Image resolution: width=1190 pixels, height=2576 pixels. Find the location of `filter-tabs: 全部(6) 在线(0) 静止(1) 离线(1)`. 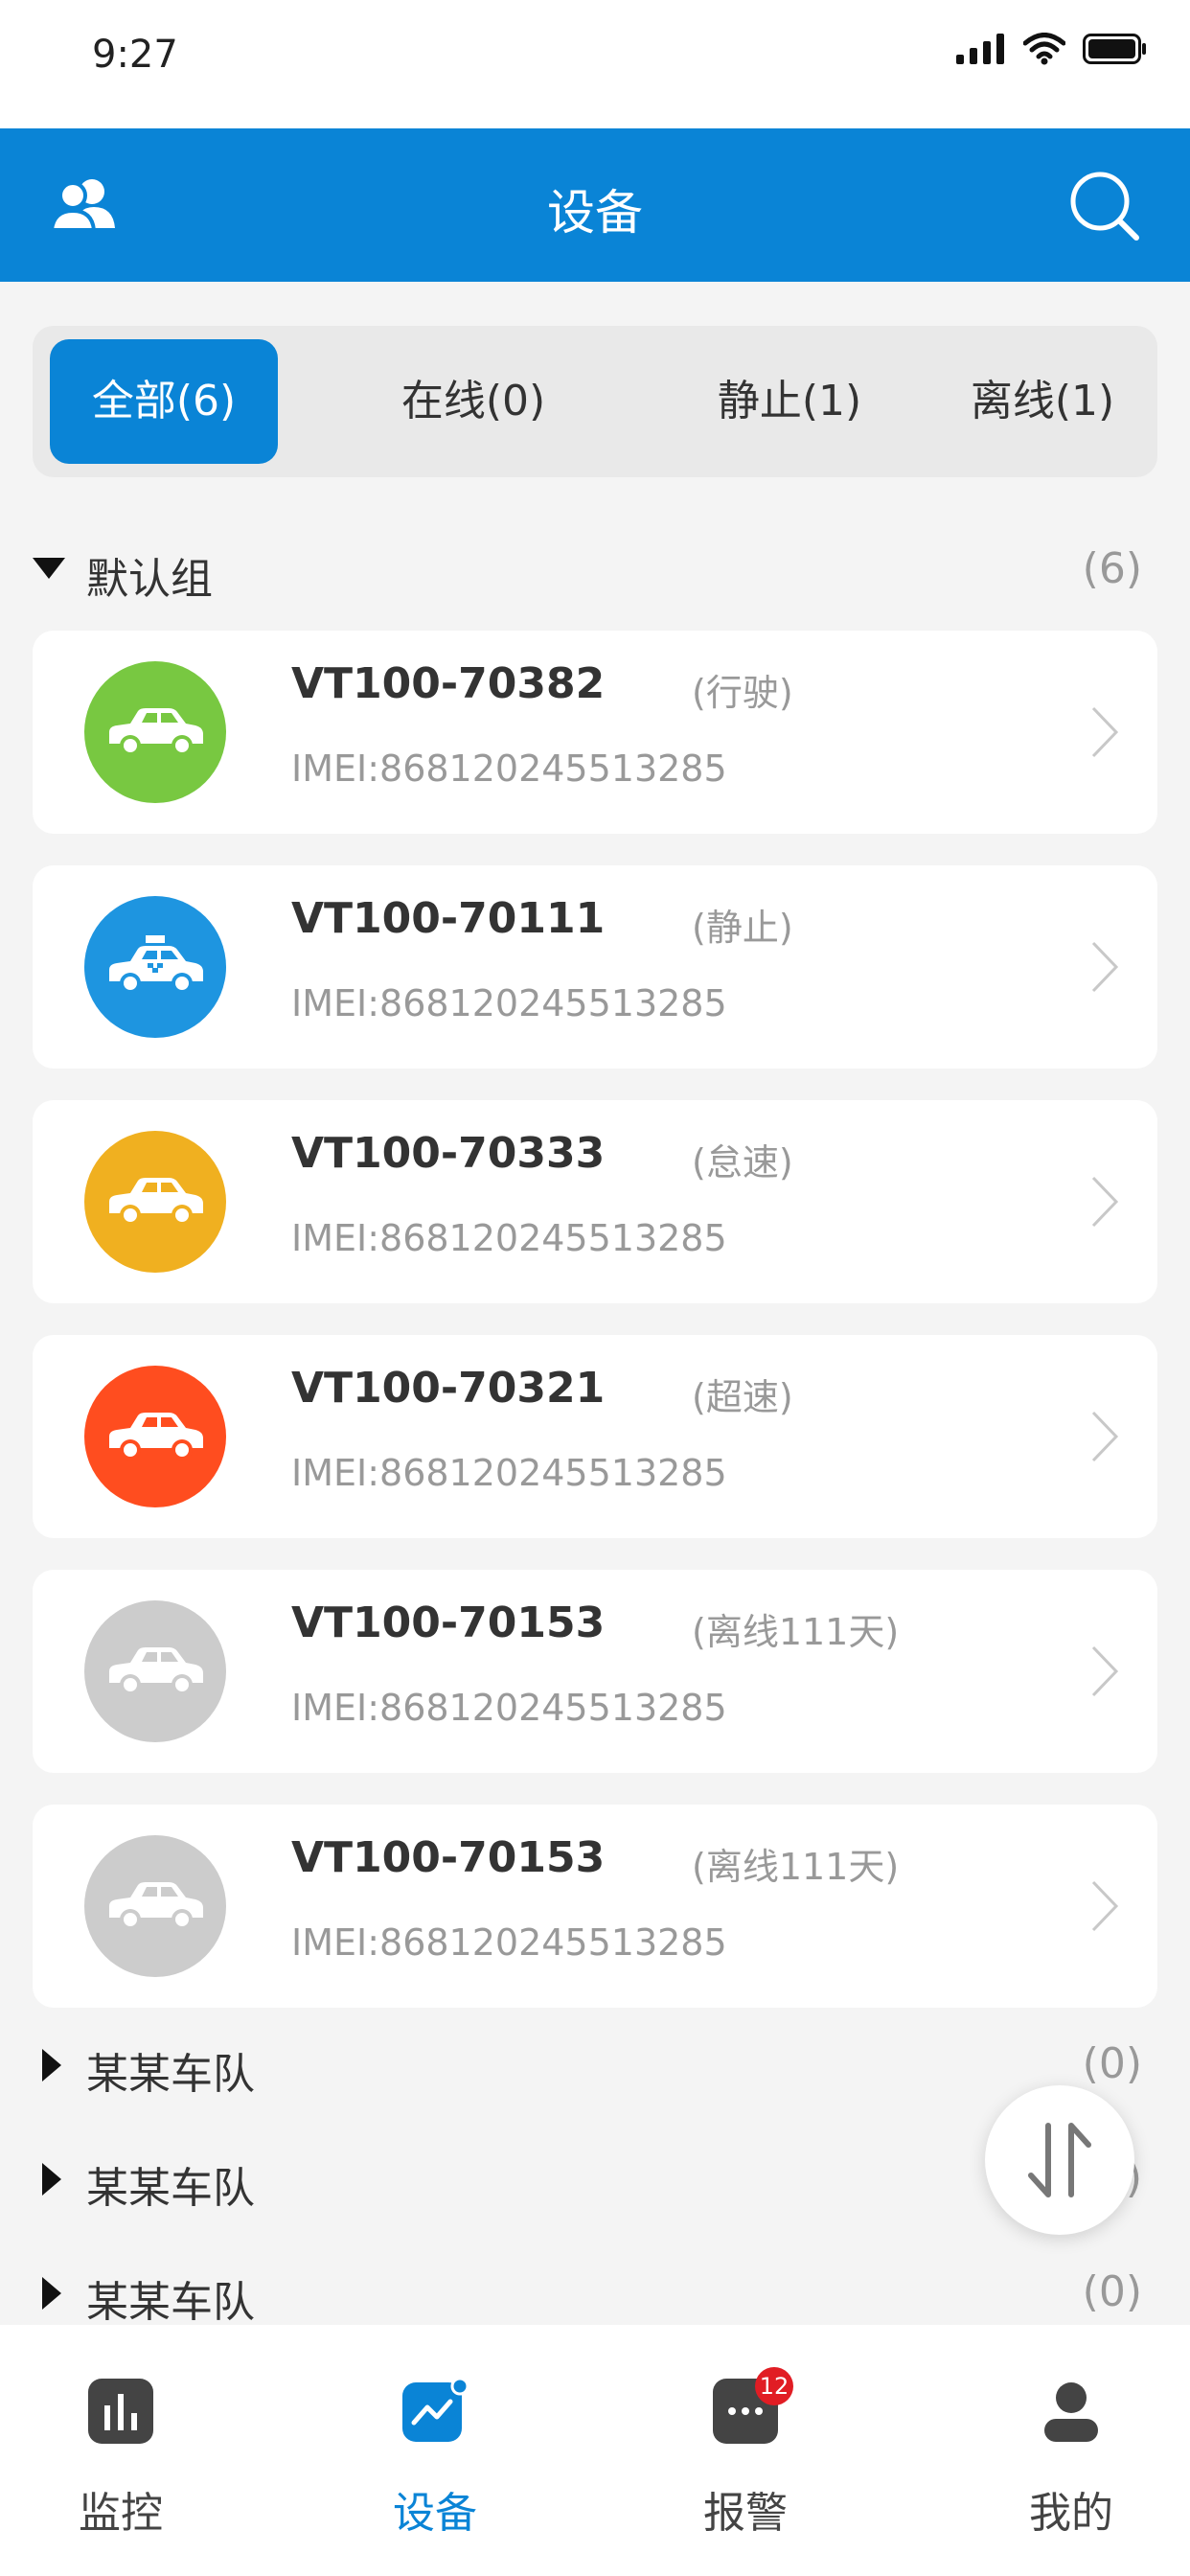

filter-tabs: 全部(6) 在线(0) 静止(1) 离线(1) is located at coordinates (595, 401).